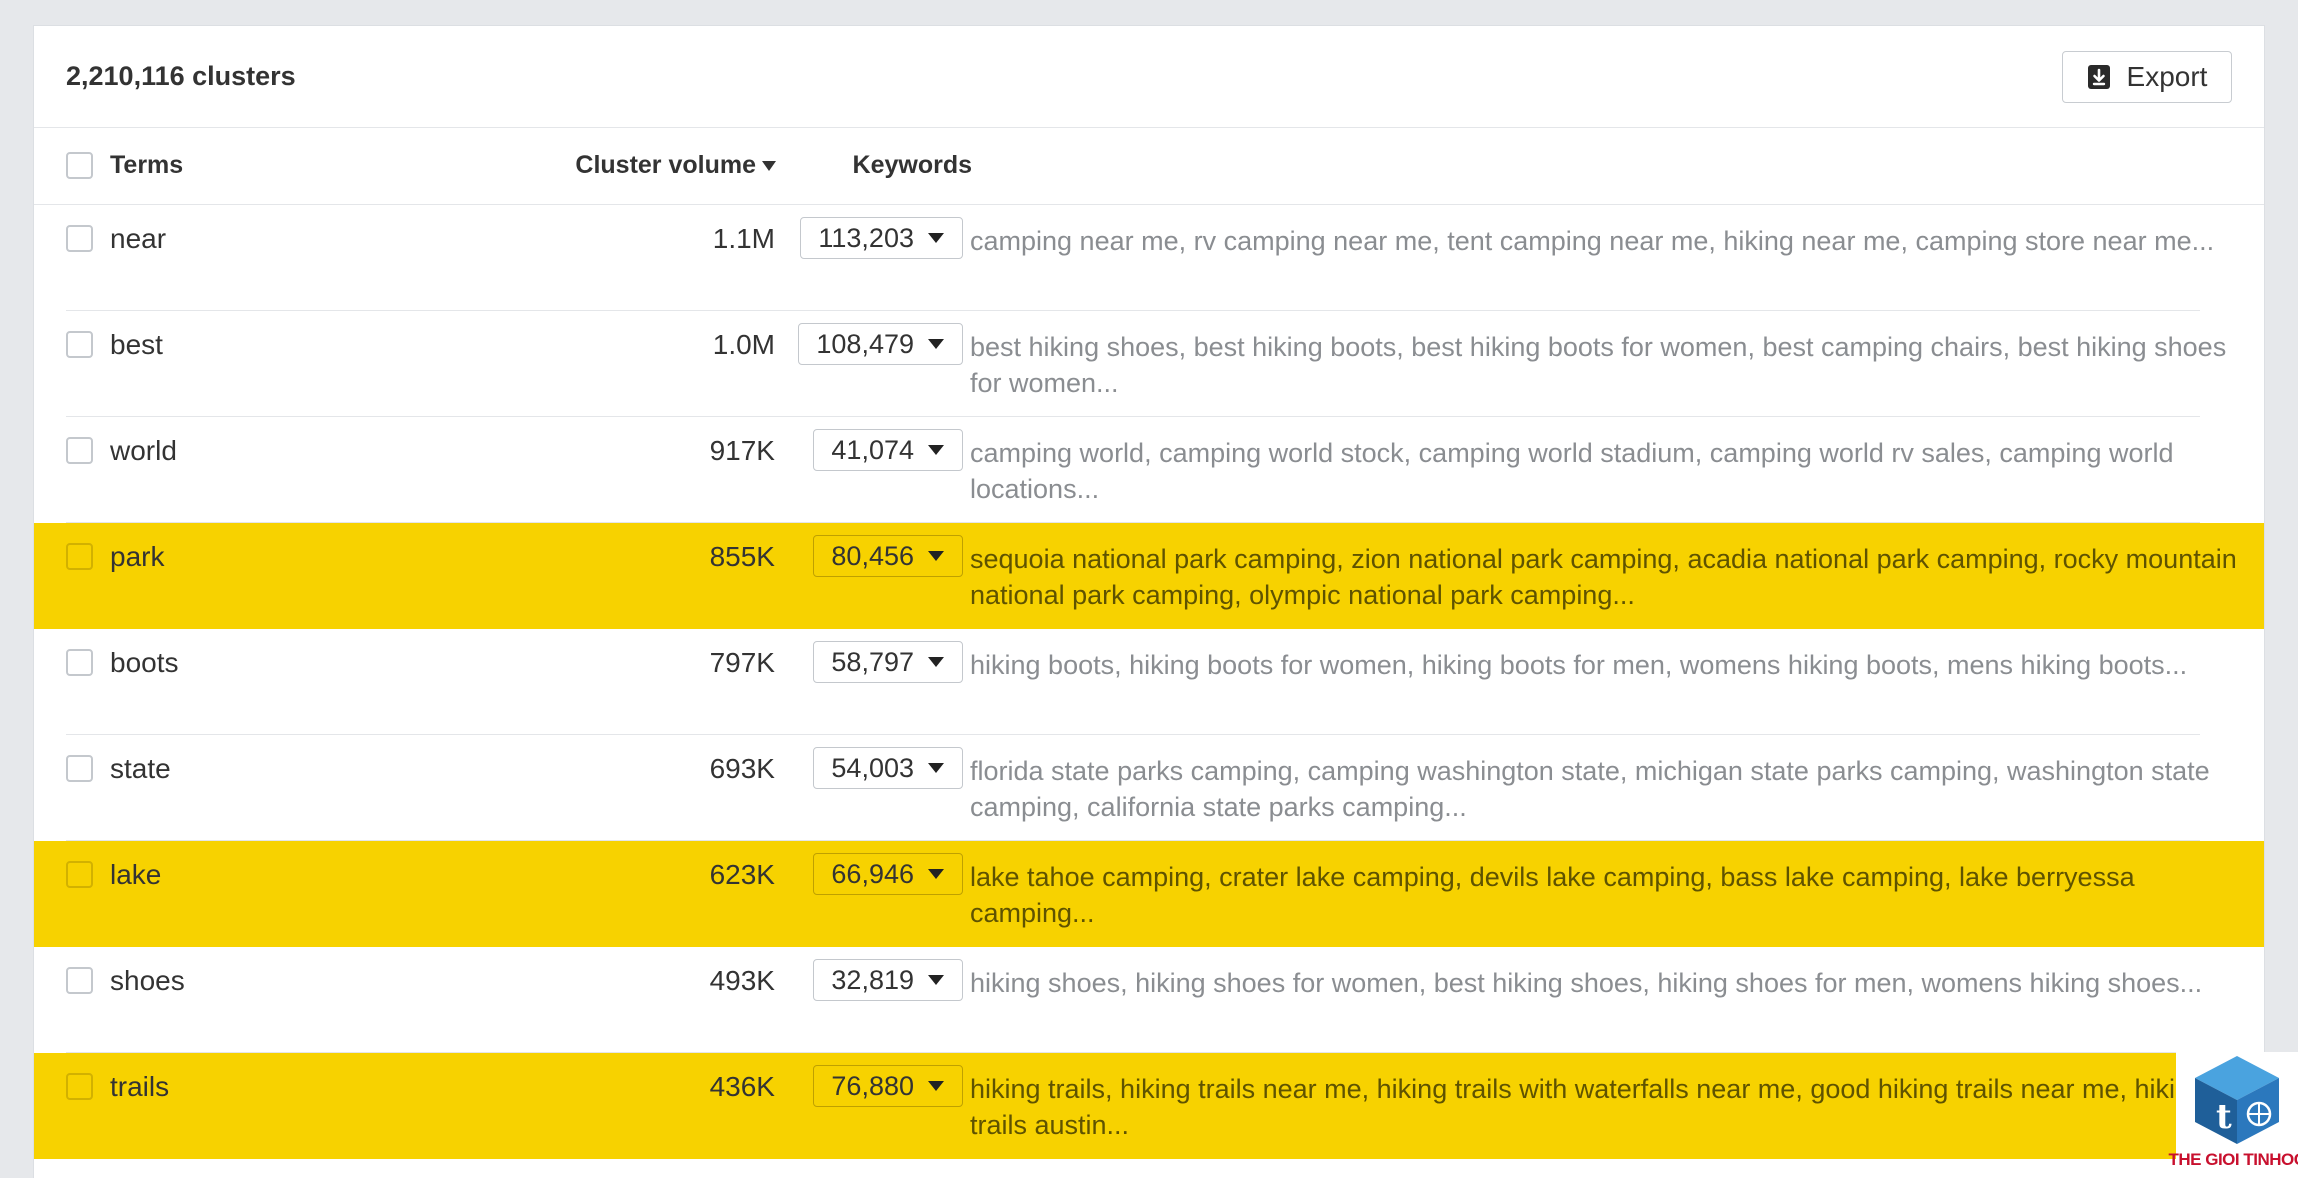  Describe the element at coordinates (147, 981) in the screenshot. I see `term-cell: shoes` at that location.